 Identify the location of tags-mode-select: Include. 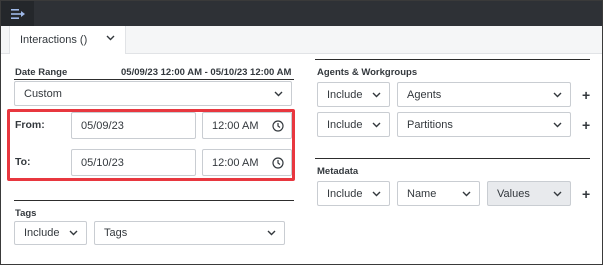
(50, 233).